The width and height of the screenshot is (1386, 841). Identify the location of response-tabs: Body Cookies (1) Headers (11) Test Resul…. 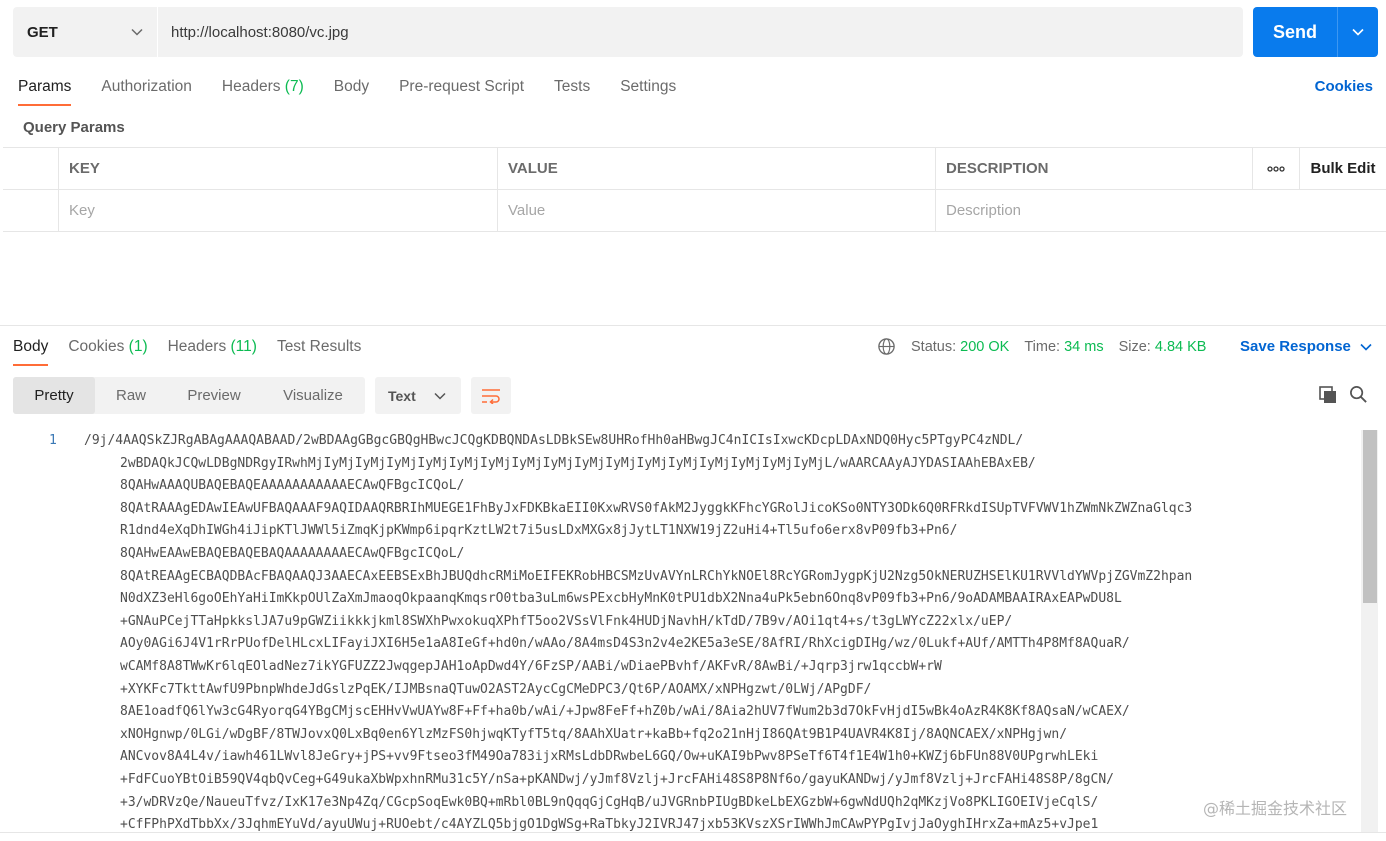
(197, 350).